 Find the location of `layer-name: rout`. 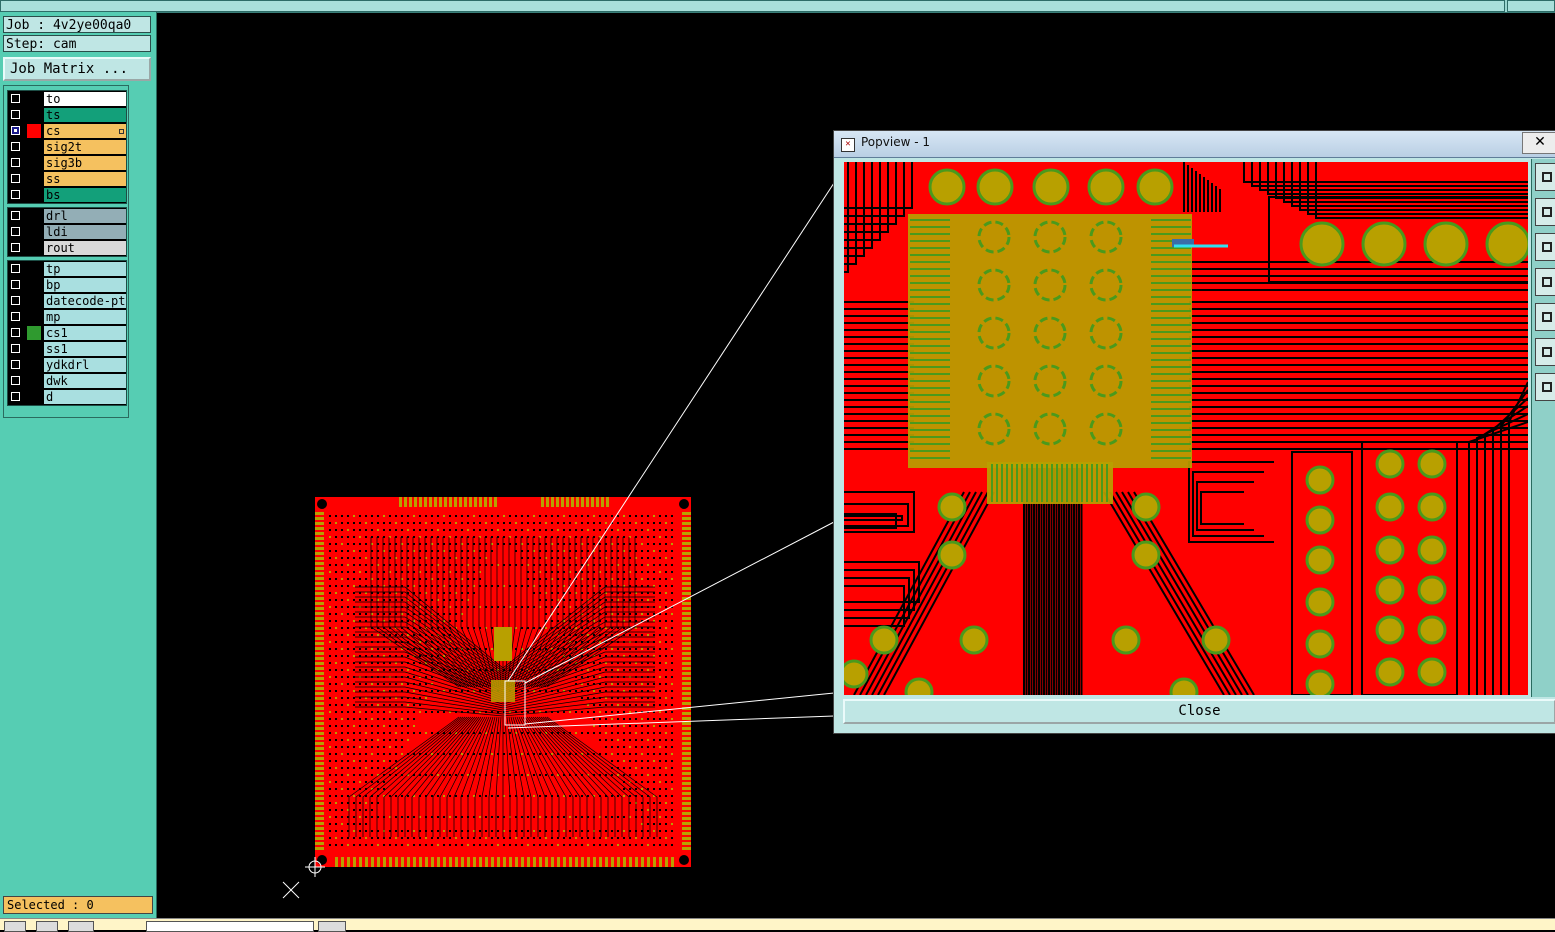

layer-name: rout is located at coordinates (85, 248).